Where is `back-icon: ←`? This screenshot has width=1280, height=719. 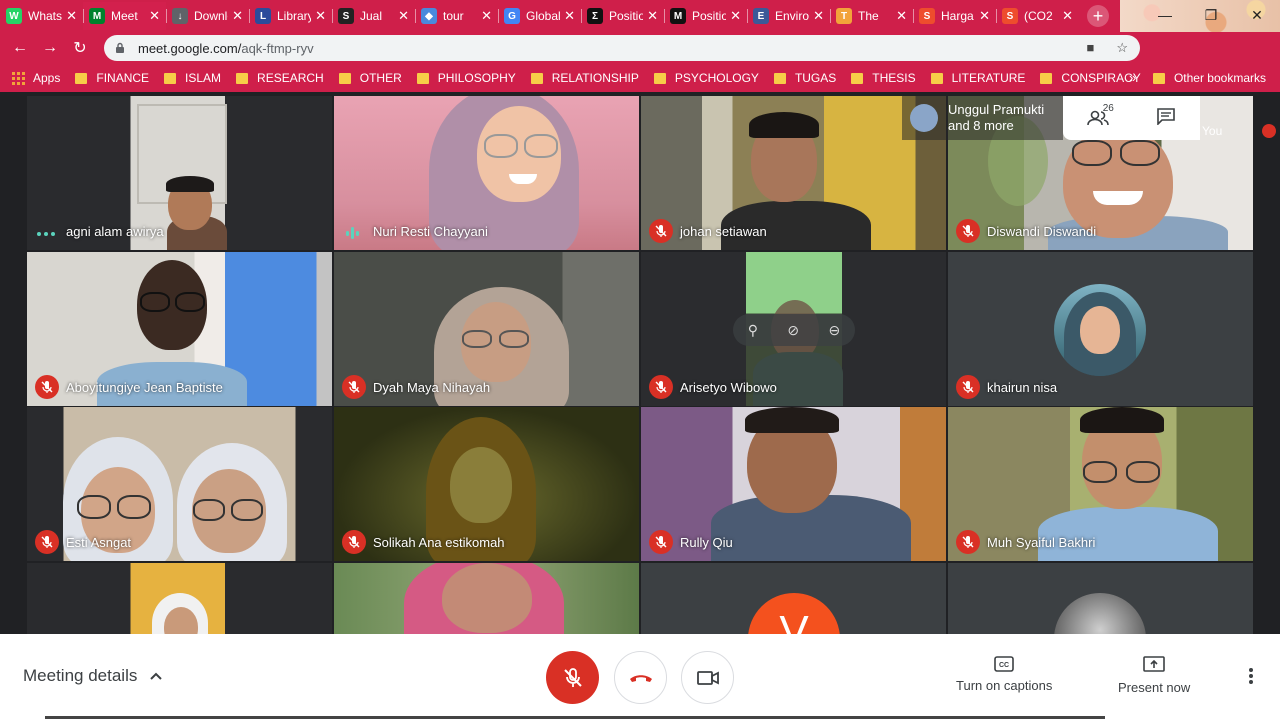 back-icon: ← is located at coordinates (20, 48).